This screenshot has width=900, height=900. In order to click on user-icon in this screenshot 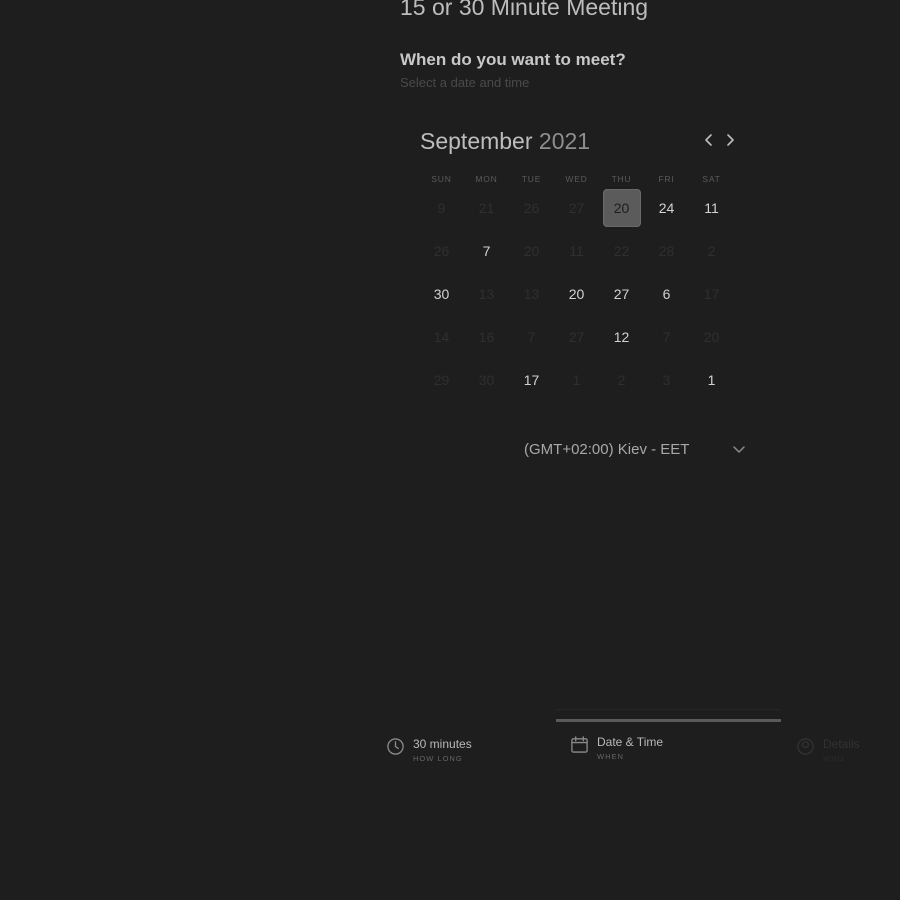, I will do `click(805, 746)`.